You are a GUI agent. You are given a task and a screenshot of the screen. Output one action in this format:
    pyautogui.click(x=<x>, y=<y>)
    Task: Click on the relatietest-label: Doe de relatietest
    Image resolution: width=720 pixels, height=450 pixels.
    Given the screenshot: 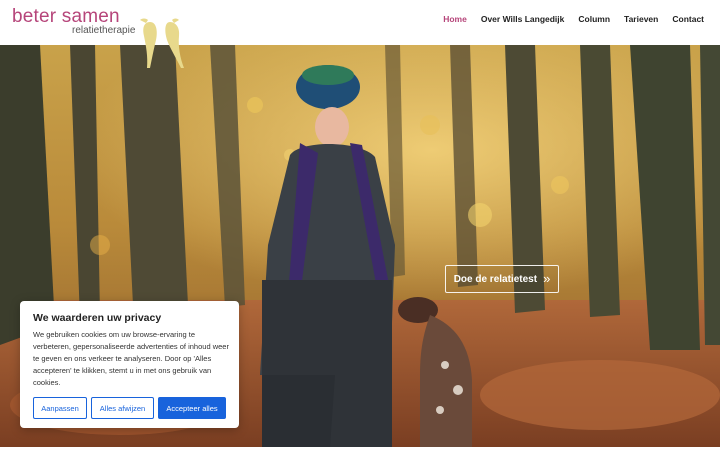 What is the action you would take?
    pyautogui.click(x=495, y=279)
    